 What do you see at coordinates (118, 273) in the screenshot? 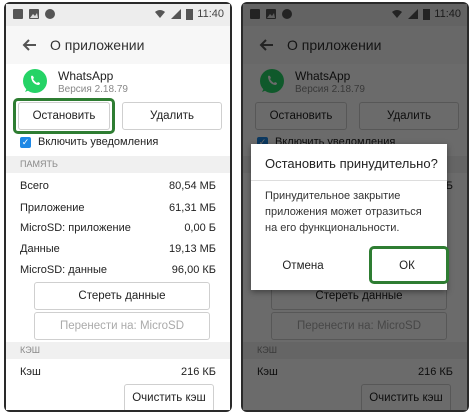
I see `memory-row: MicroSD: данные 96,00 КБ` at bounding box center [118, 273].